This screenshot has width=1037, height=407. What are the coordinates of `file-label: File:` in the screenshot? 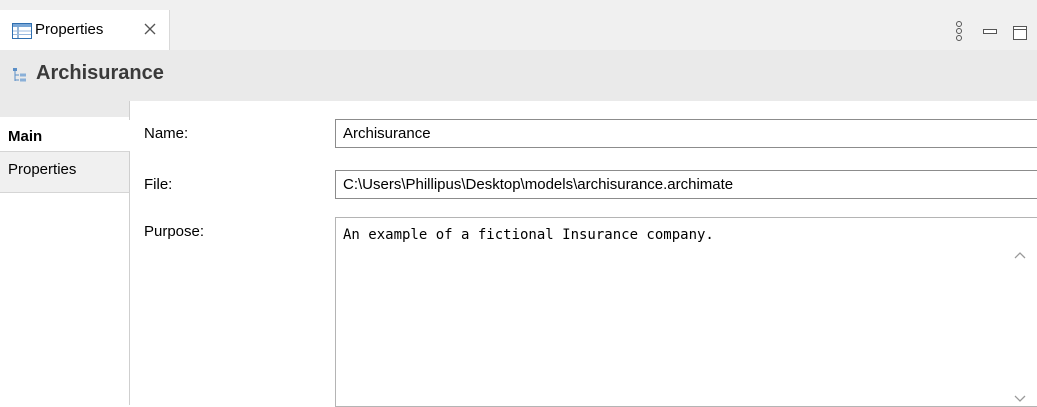 It's located at (158, 184).